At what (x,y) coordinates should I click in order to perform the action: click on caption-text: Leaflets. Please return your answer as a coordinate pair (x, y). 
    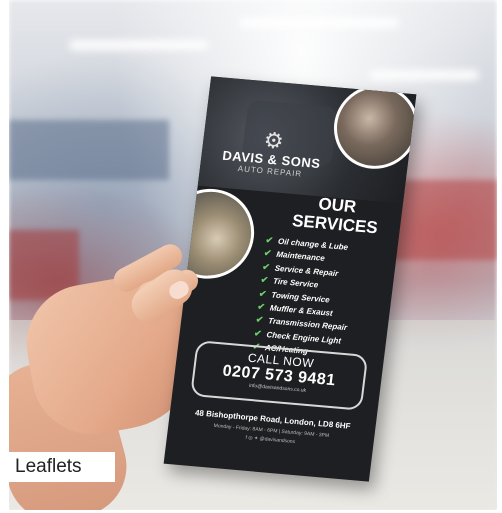
    Looking at the image, I should click on (48, 466).